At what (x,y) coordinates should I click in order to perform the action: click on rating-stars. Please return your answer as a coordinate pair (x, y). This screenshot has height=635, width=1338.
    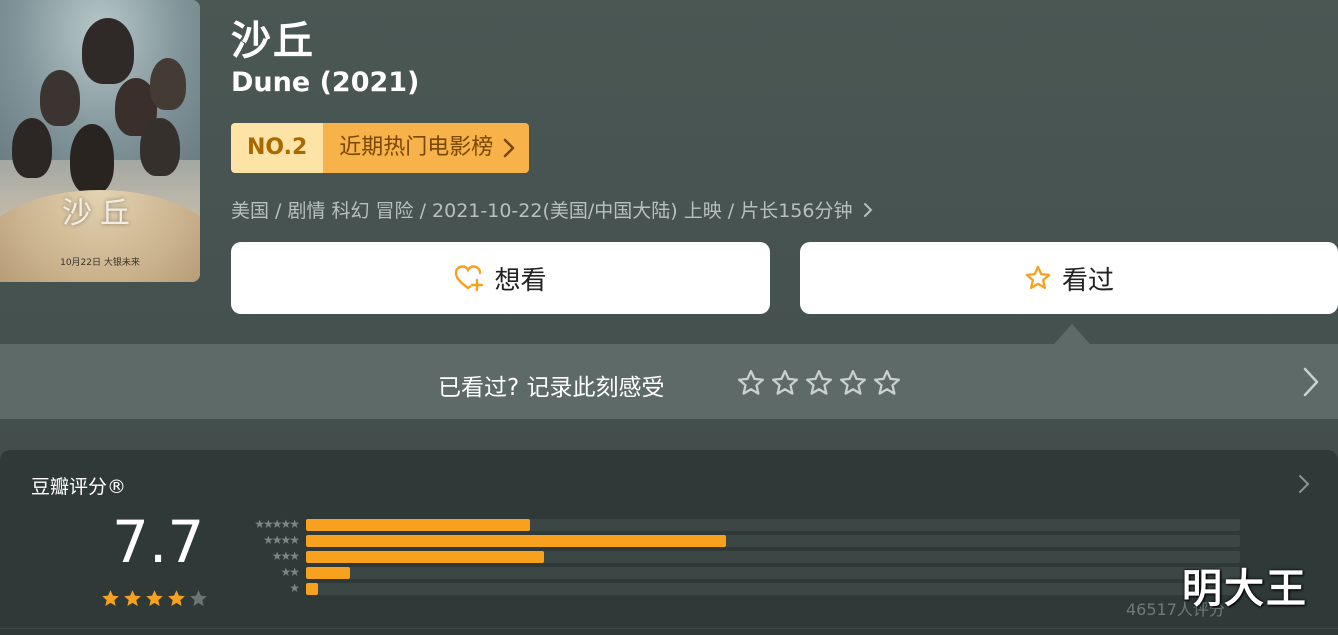
    Looking at the image, I should click on (154, 598).